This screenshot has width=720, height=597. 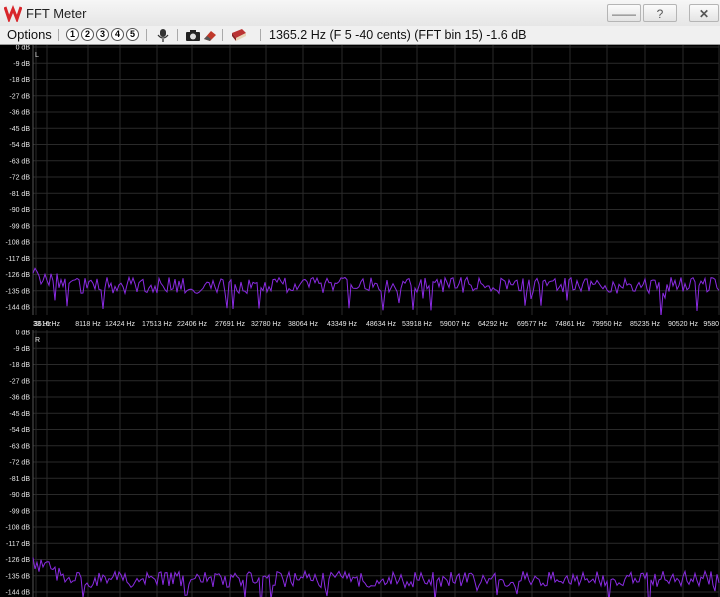 What do you see at coordinates (87, 34) in the screenshot?
I see `preset-2-button: 2` at bounding box center [87, 34].